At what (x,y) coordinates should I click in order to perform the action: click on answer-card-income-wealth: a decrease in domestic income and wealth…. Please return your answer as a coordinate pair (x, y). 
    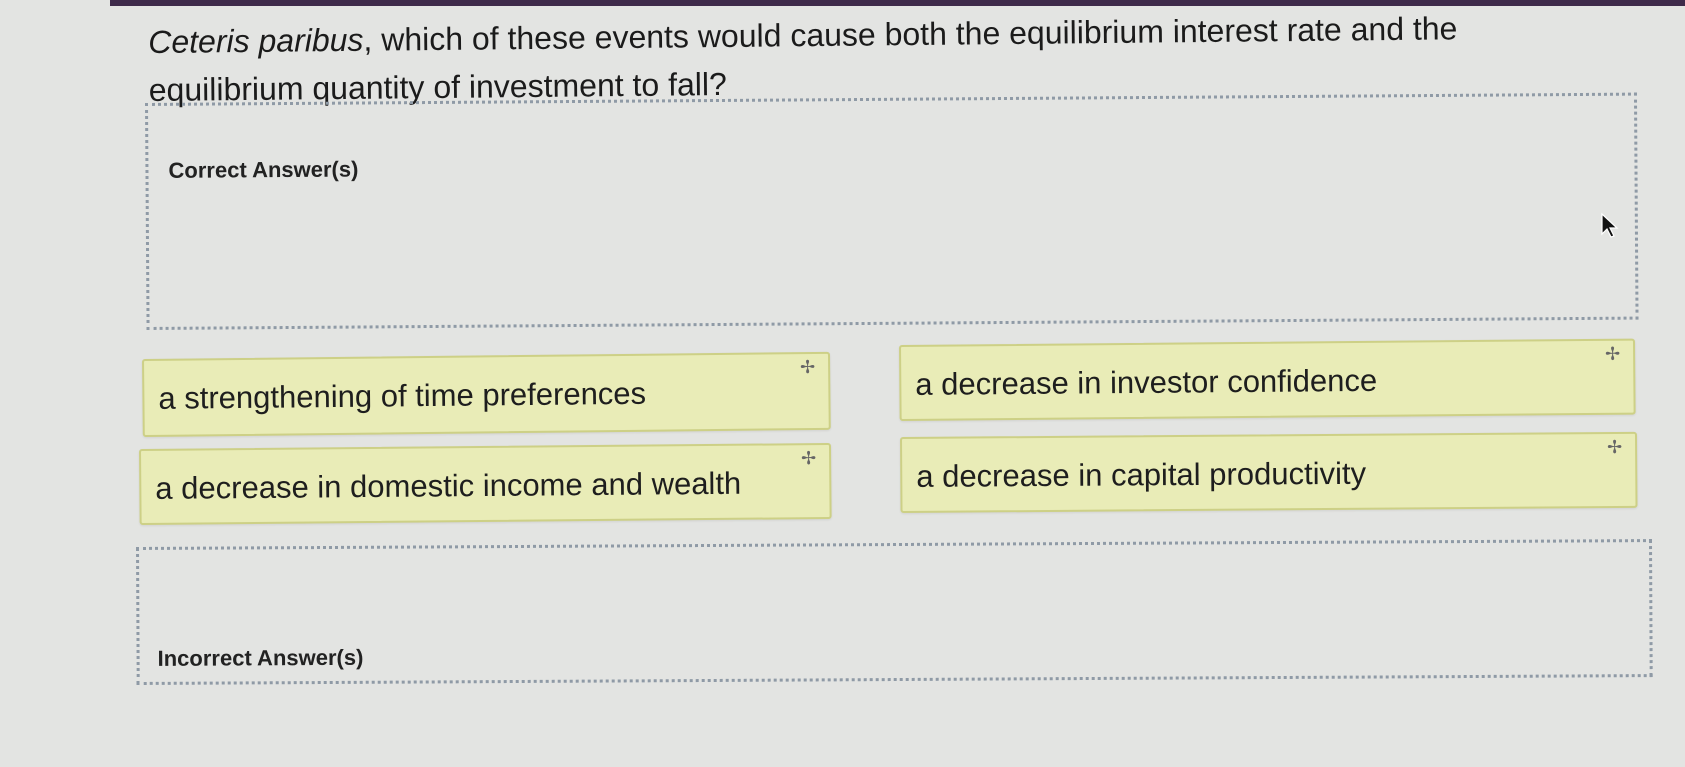
    Looking at the image, I should click on (485, 483).